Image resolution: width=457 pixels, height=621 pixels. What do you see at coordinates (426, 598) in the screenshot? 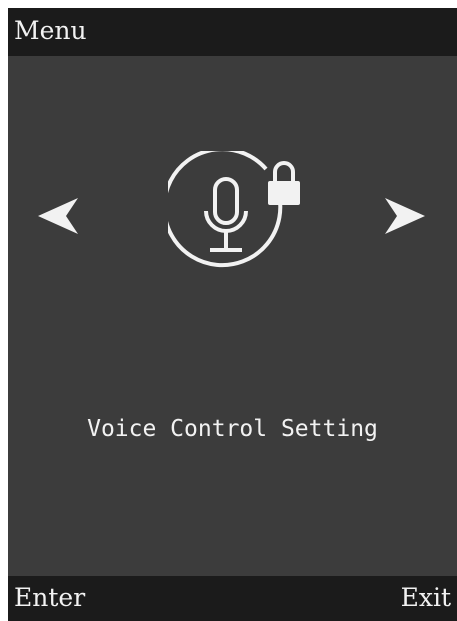
I see `exit-softkey: Exit` at bounding box center [426, 598].